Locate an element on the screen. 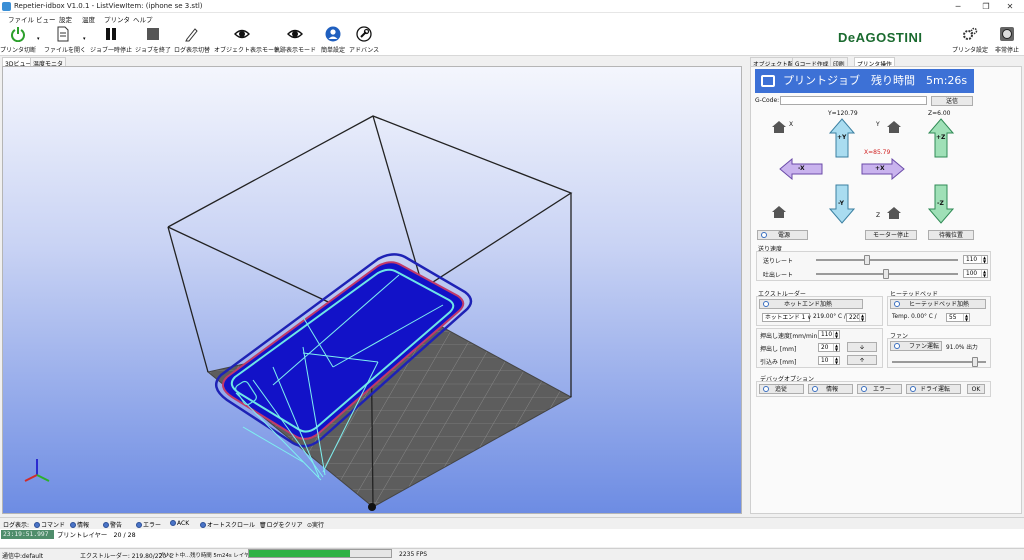 This screenshot has height=560, width=1024. feed-rate-slider is located at coordinates (887, 260).